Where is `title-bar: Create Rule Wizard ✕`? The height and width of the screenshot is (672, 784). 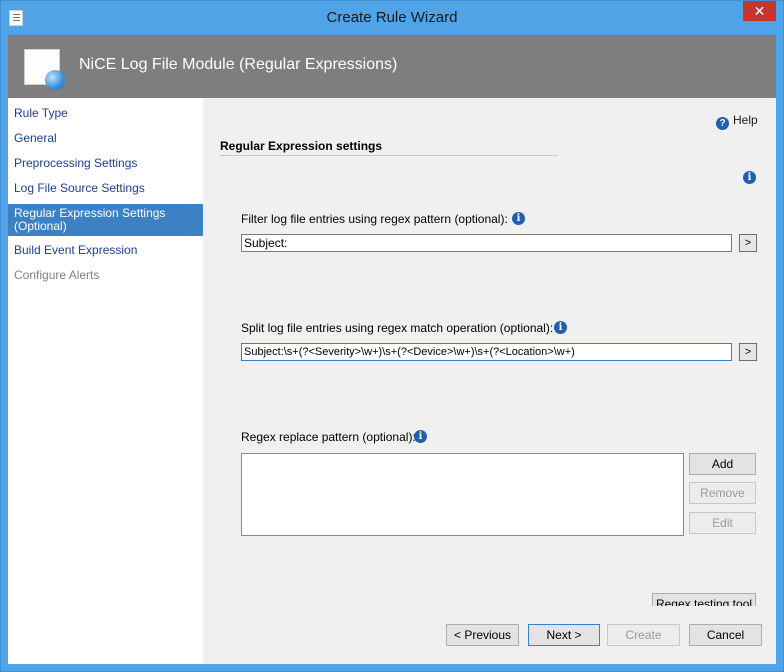
title-bar: Create Rule Wizard ✕ is located at coordinates (392, 18).